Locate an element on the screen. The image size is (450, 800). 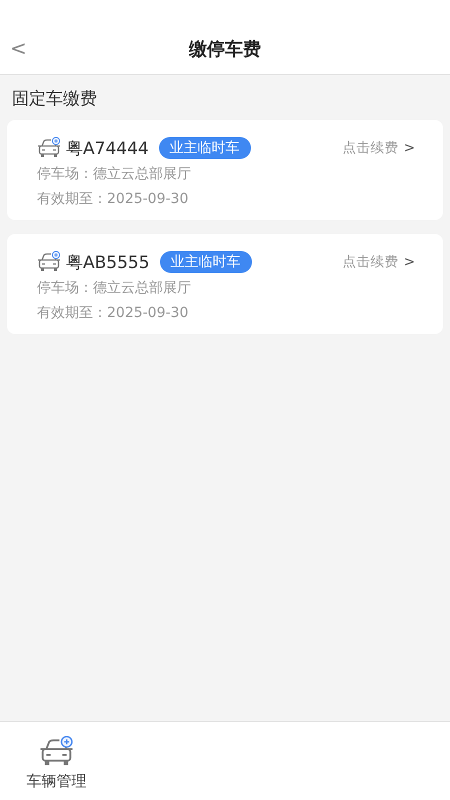
plate-number: 粤AB5555 is located at coordinates (108, 263).